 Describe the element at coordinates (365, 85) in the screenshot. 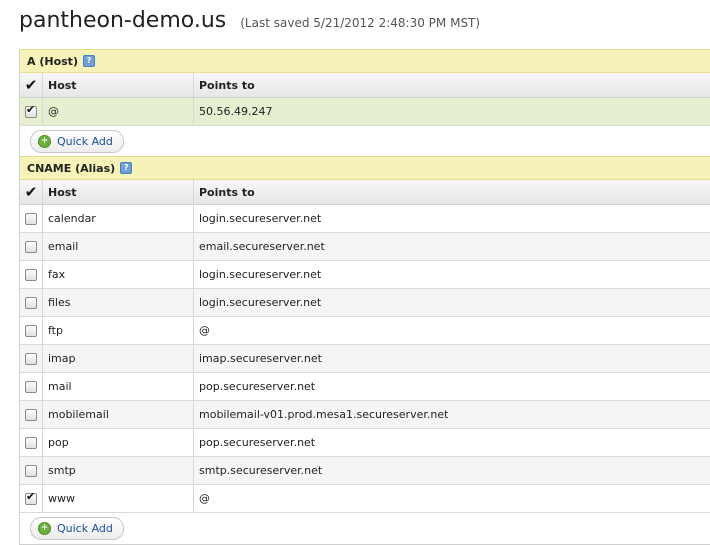

I see `a-records-column-header: ✔ Host Points to` at that location.